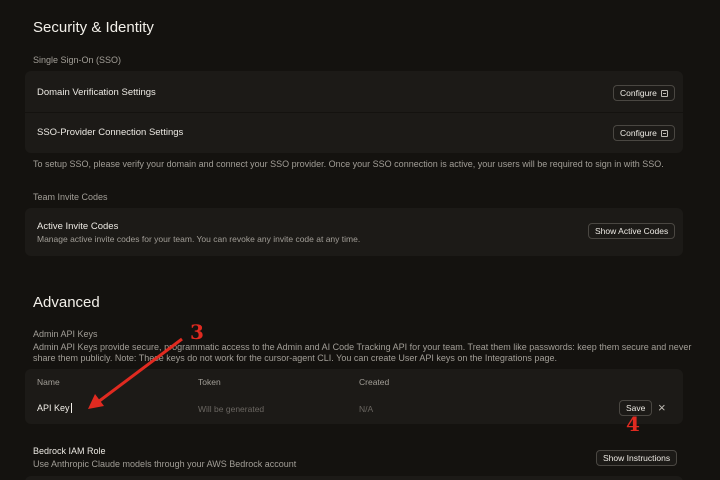 The image size is (720, 480). Describe the element at coordinates (96, 401) in the screenshot. I see `annotation-arrow-head` at that location.